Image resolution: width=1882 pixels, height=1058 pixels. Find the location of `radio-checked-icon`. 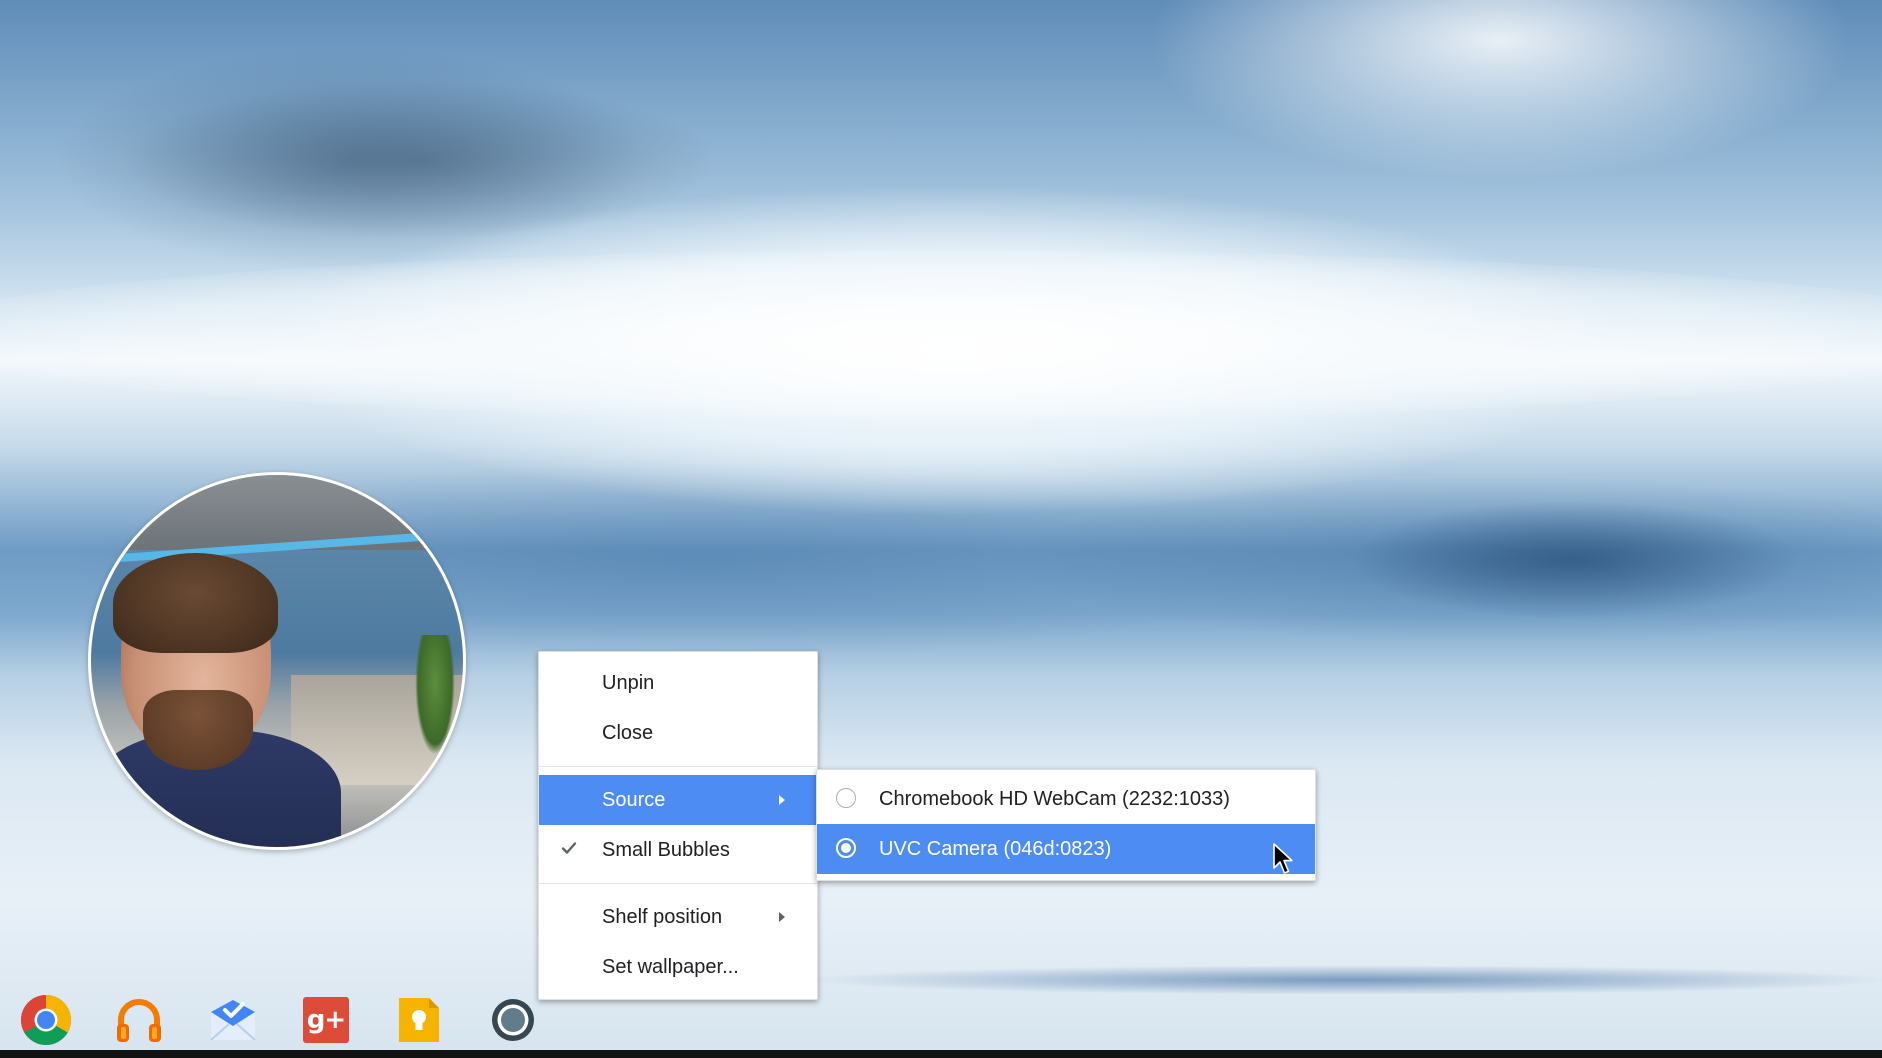

radio-checked-icon is located at coordinates (846, 848).